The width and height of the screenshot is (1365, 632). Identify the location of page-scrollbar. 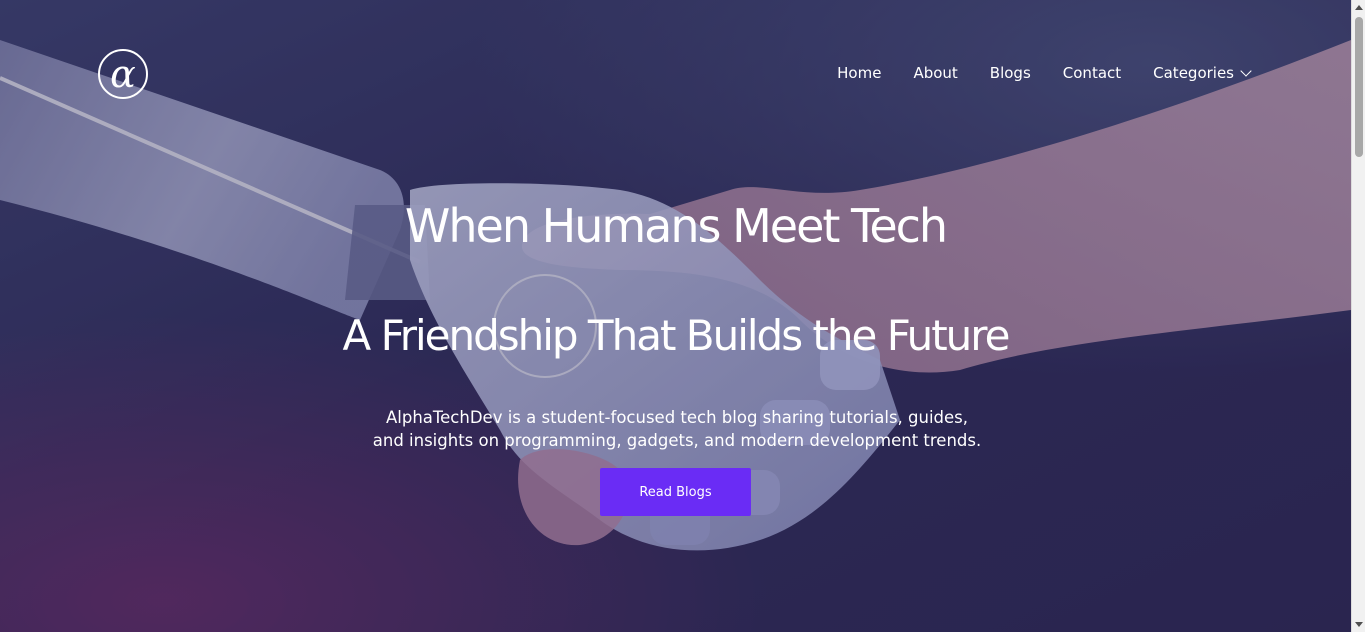
(1358, 316).